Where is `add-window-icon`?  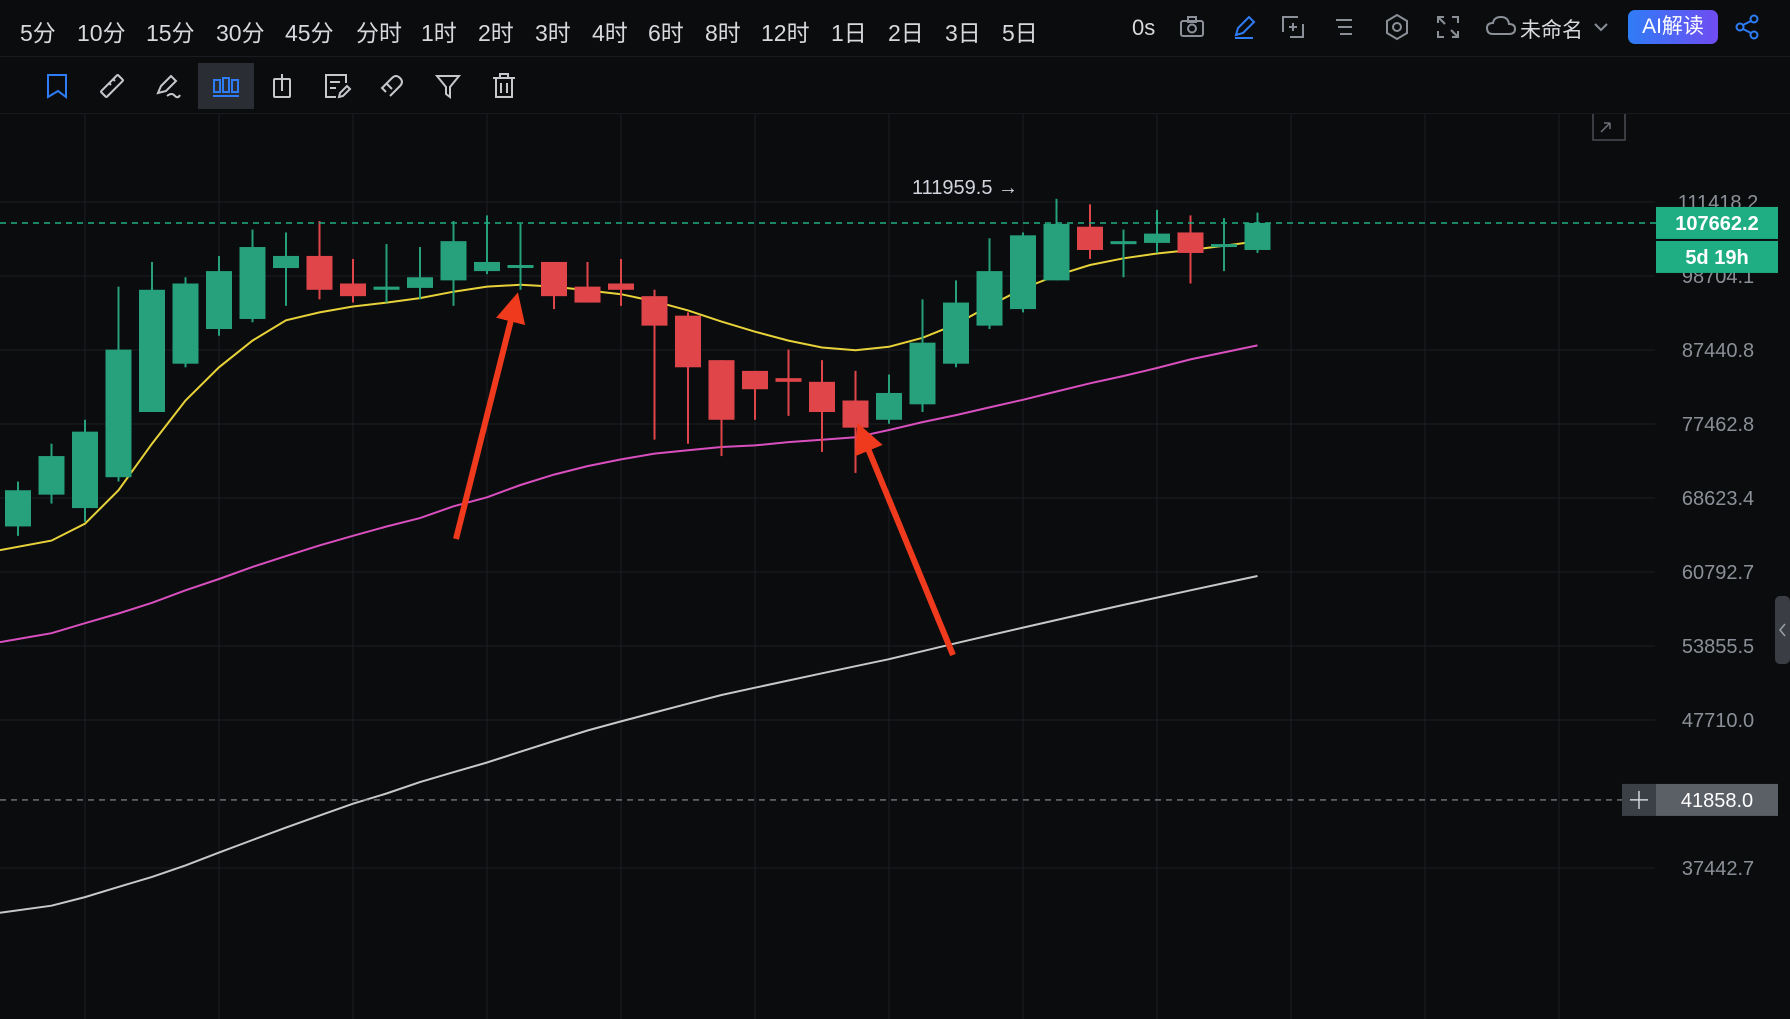
add-window-icon is located at coordinates (1293, 27).